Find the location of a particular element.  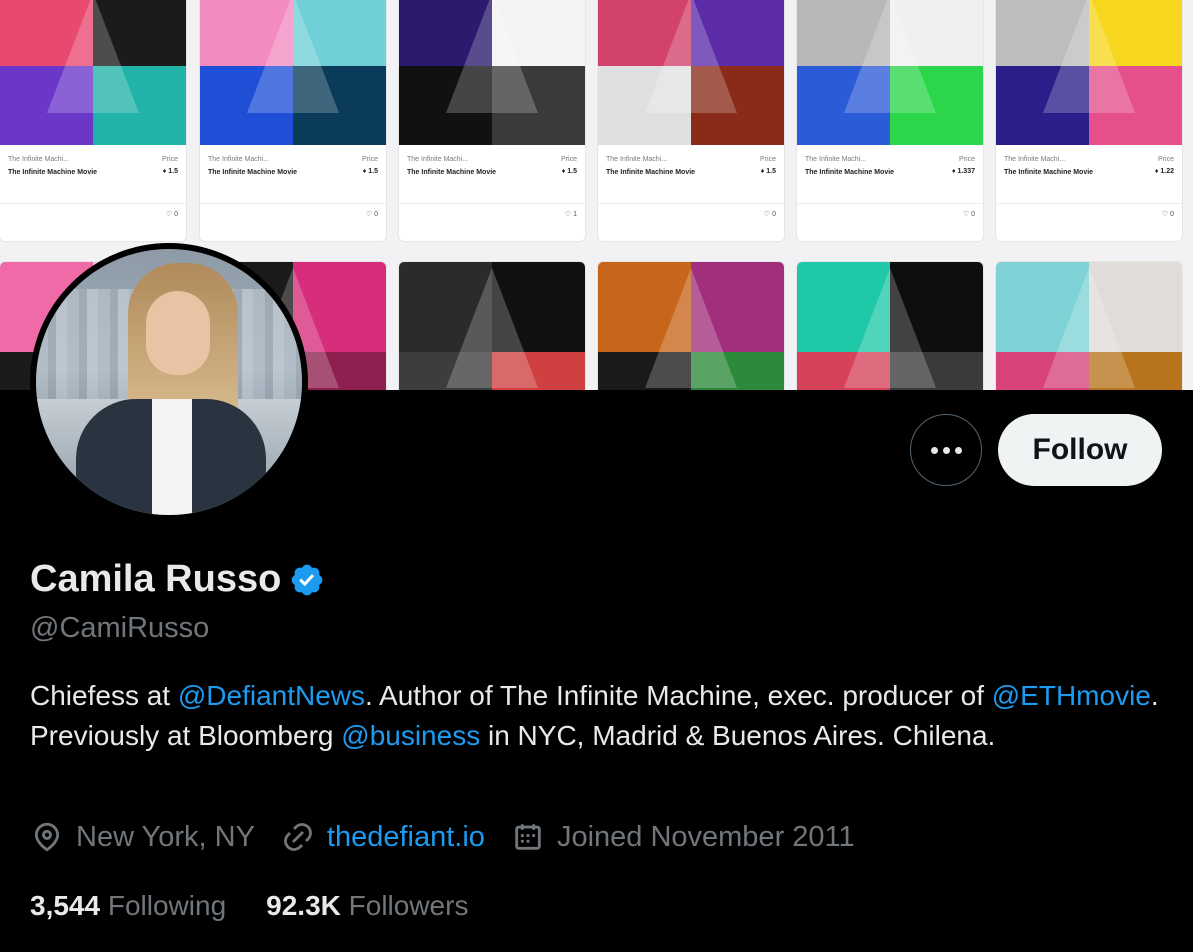

followers-stat: 92.3K Followers is located at coordinates (367, 906).